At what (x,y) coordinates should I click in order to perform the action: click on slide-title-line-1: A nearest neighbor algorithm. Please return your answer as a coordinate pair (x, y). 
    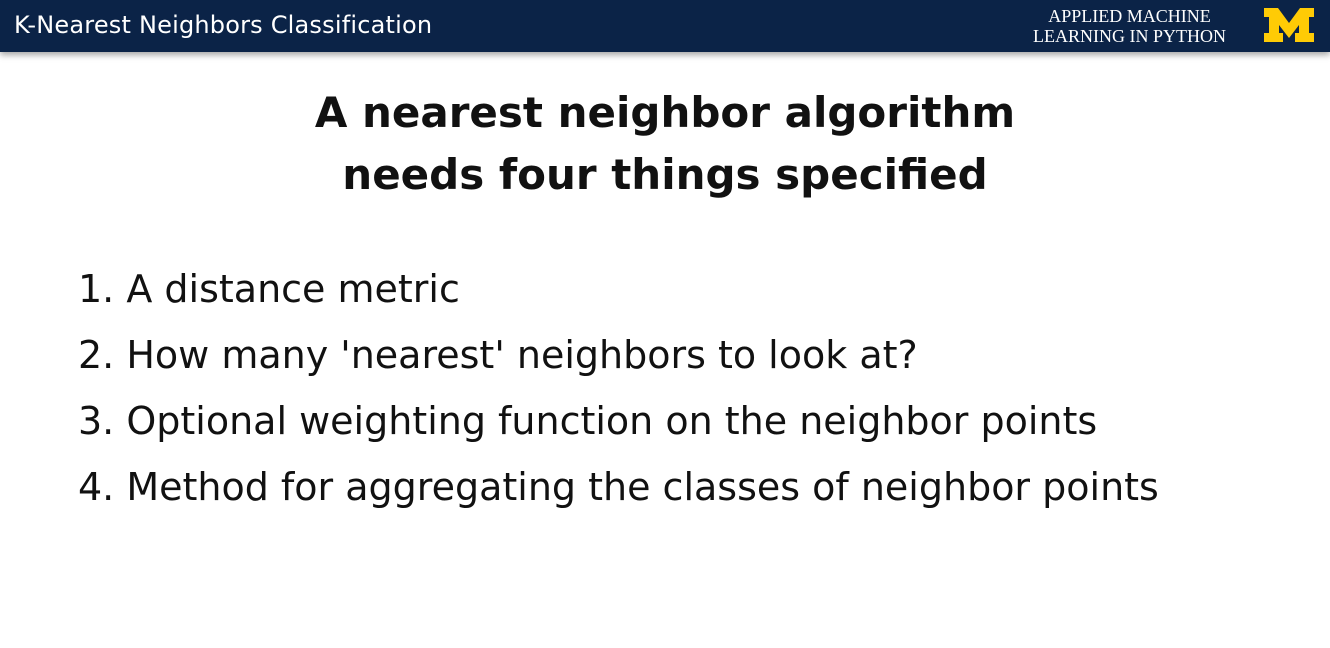
    Looking at the image, I should click on (665, 112).